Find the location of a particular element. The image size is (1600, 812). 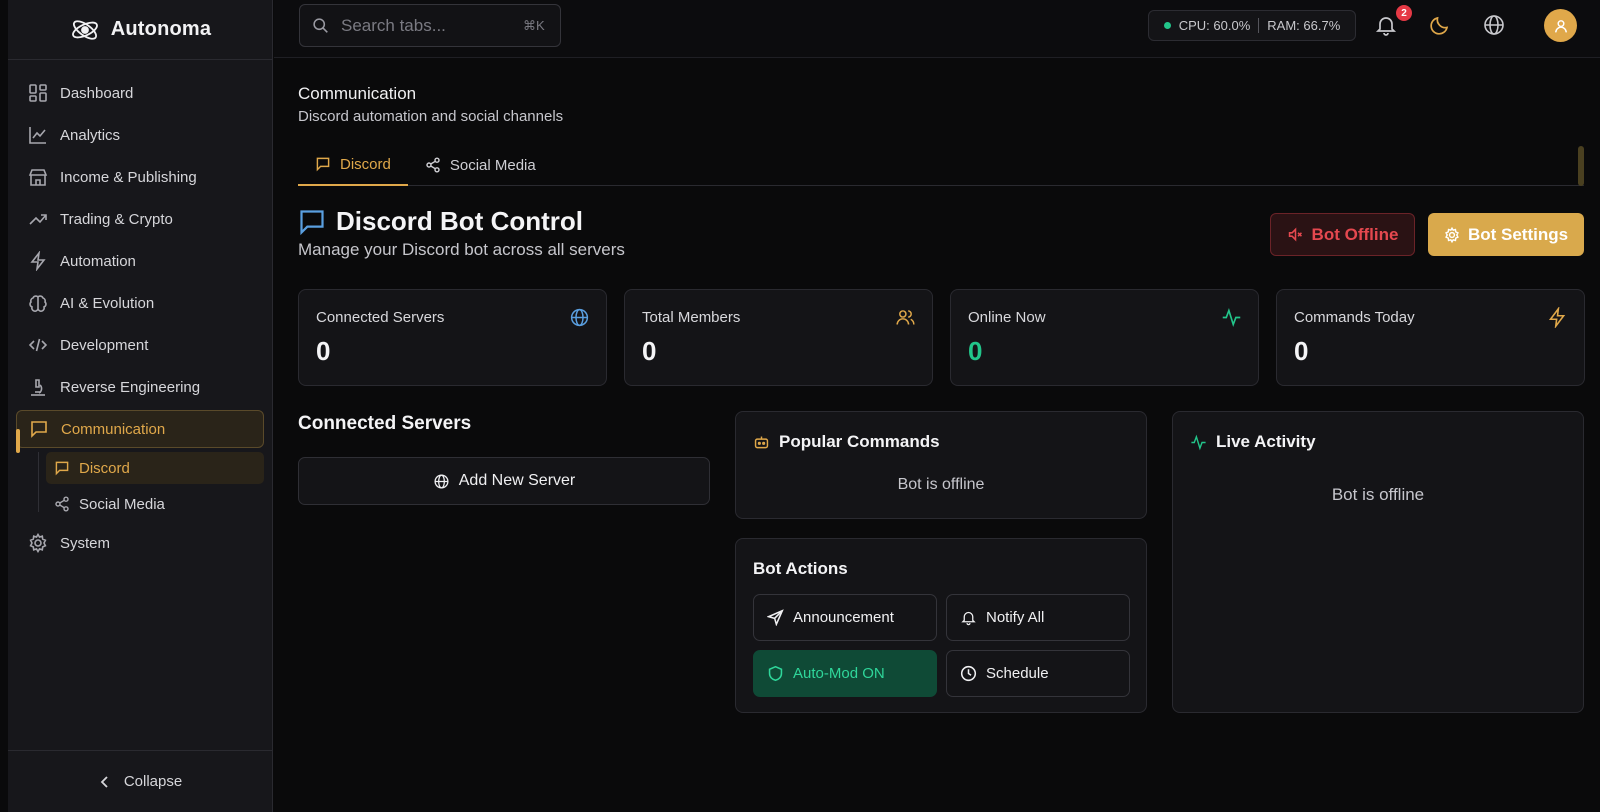

collapse-label: Collapse is located at coordinates (153, 781).